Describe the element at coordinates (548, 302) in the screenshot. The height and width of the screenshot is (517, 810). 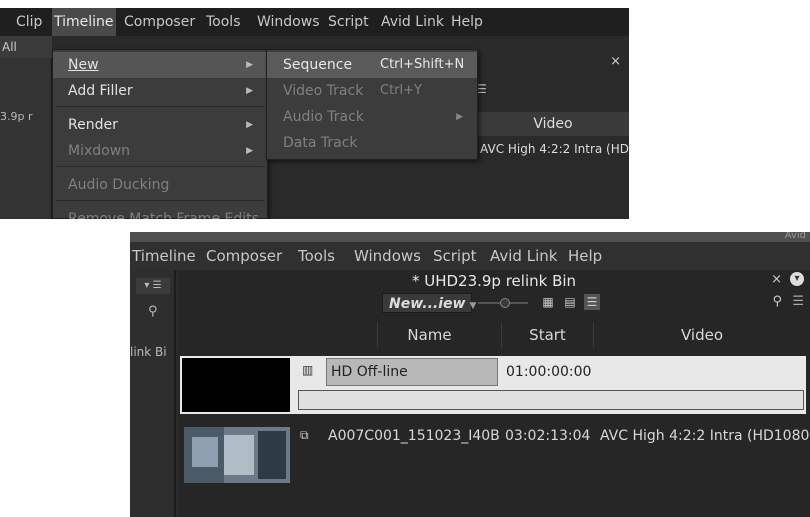
I see `frame-view-icon: ▦` at that location.